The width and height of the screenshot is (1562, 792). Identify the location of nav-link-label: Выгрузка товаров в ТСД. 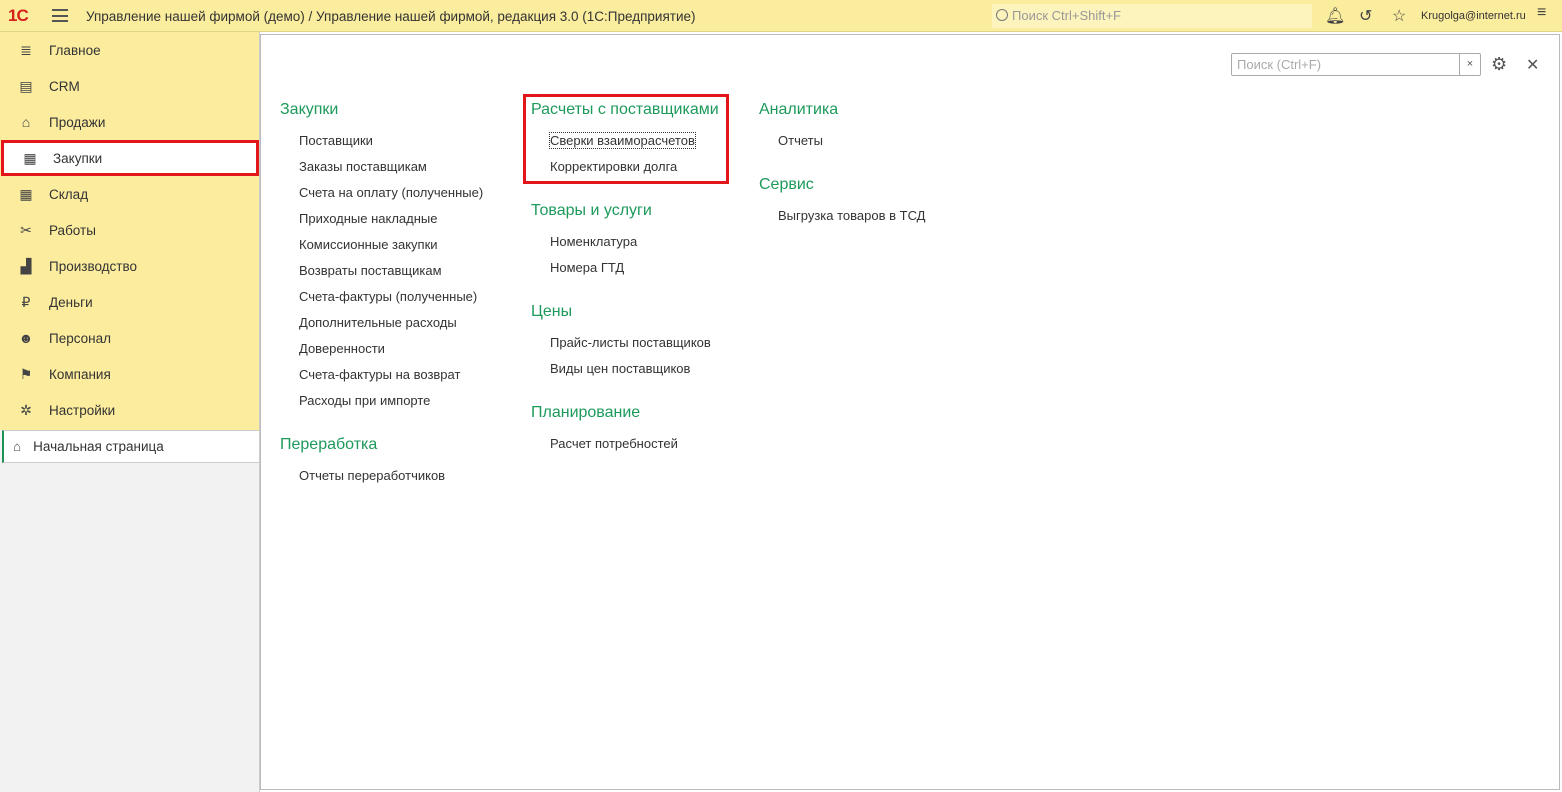
(852, 215).